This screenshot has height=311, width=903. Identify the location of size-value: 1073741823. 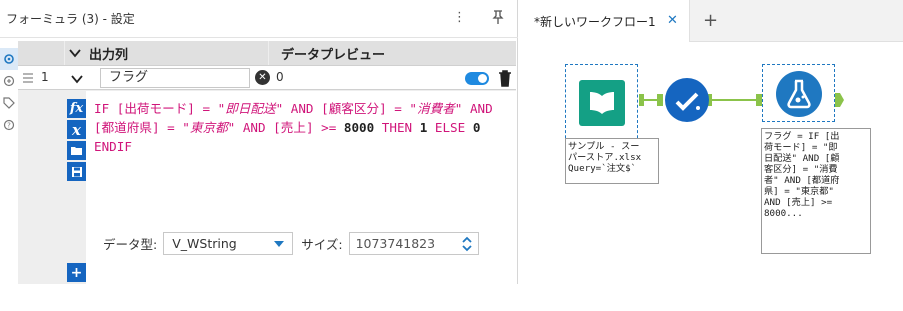
(395, 243).